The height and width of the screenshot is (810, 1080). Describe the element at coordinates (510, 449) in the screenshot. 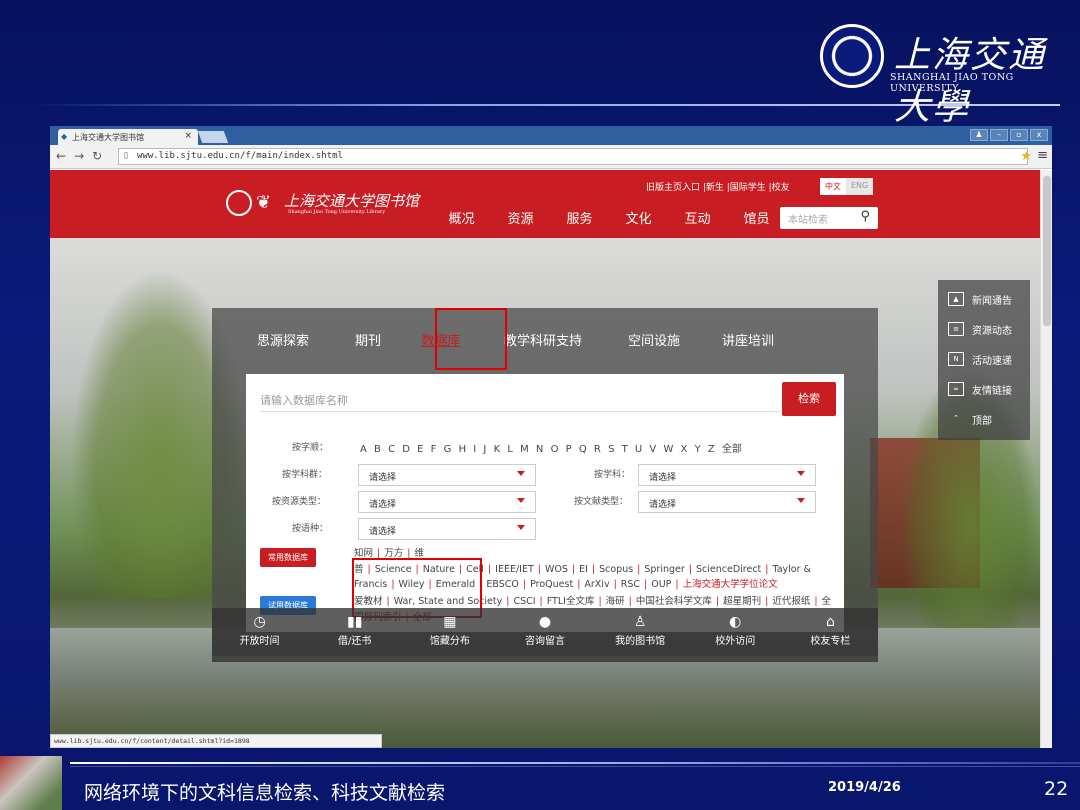

I see `letter-link: L` at that location.